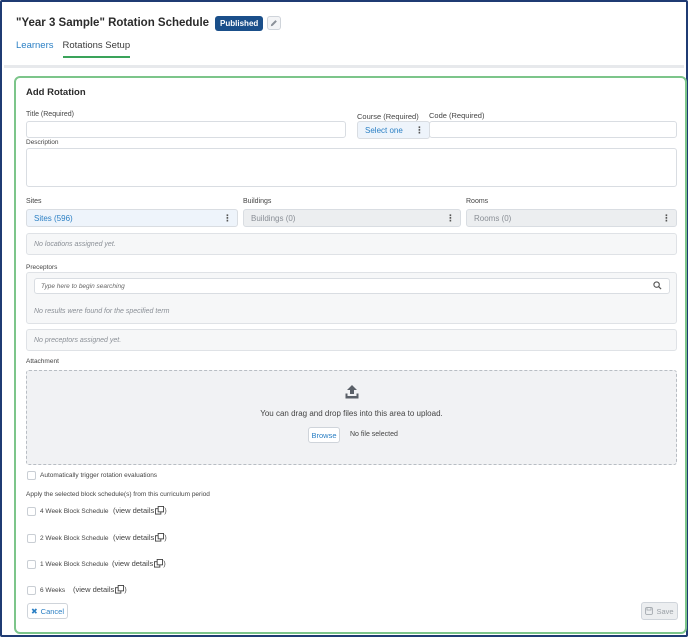 Image resolution: width=688 pixels, height=637 pixels. I want to click on buildings-select: Buildings (0) ⋮, so click(352, 218).